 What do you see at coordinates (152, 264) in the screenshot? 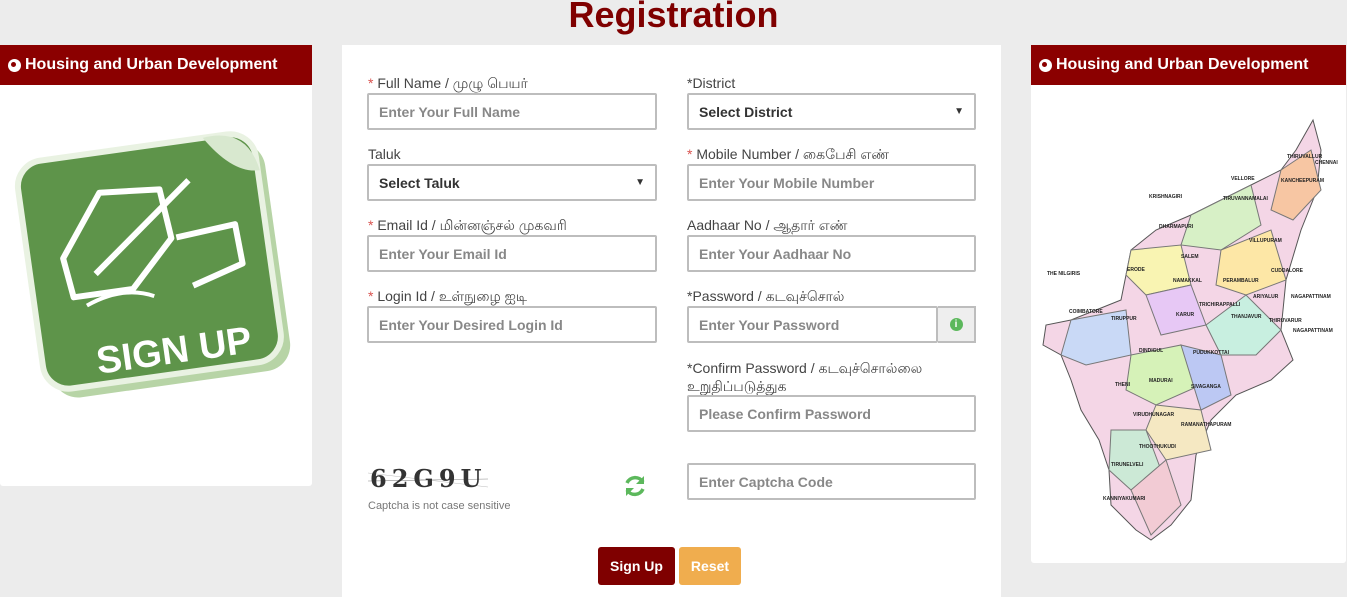
I see `signup-image: SIGN UP` at bounding box center [152, 264].